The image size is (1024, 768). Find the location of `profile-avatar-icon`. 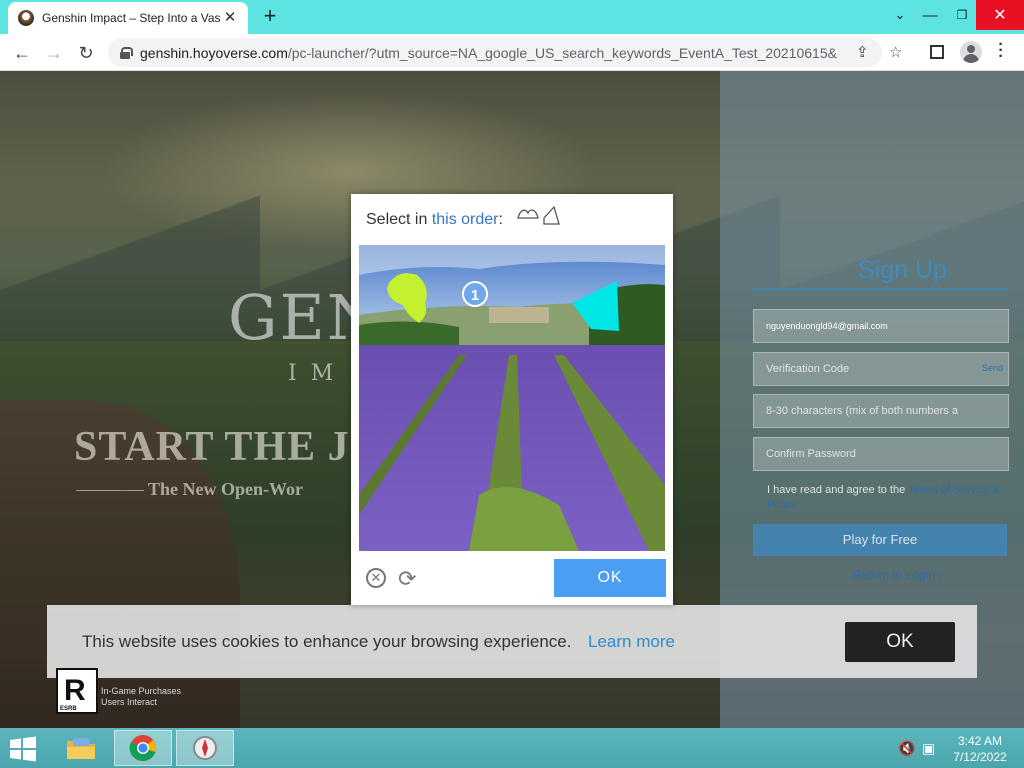

profile-avatar-icon is located at coordinates (971, 52).